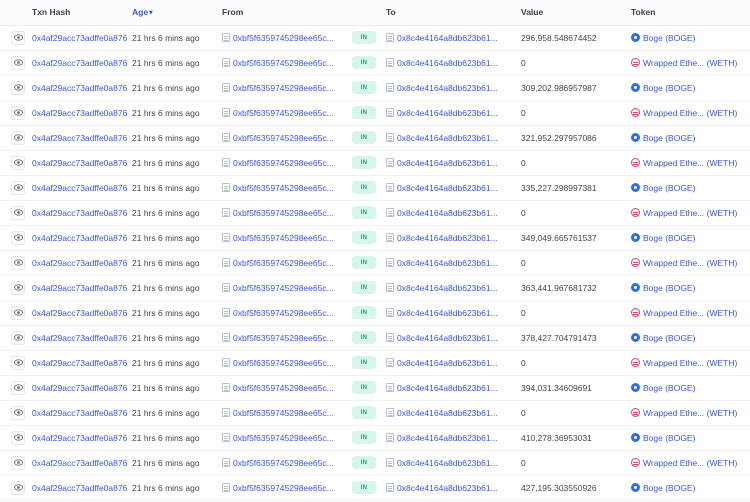 The height and width of the screenshot is (502, 750). What do you see at coordinates (151, 13) in the screenshot?
I see `sort-descending-icon: ▾` at bounding box center [151, 13].